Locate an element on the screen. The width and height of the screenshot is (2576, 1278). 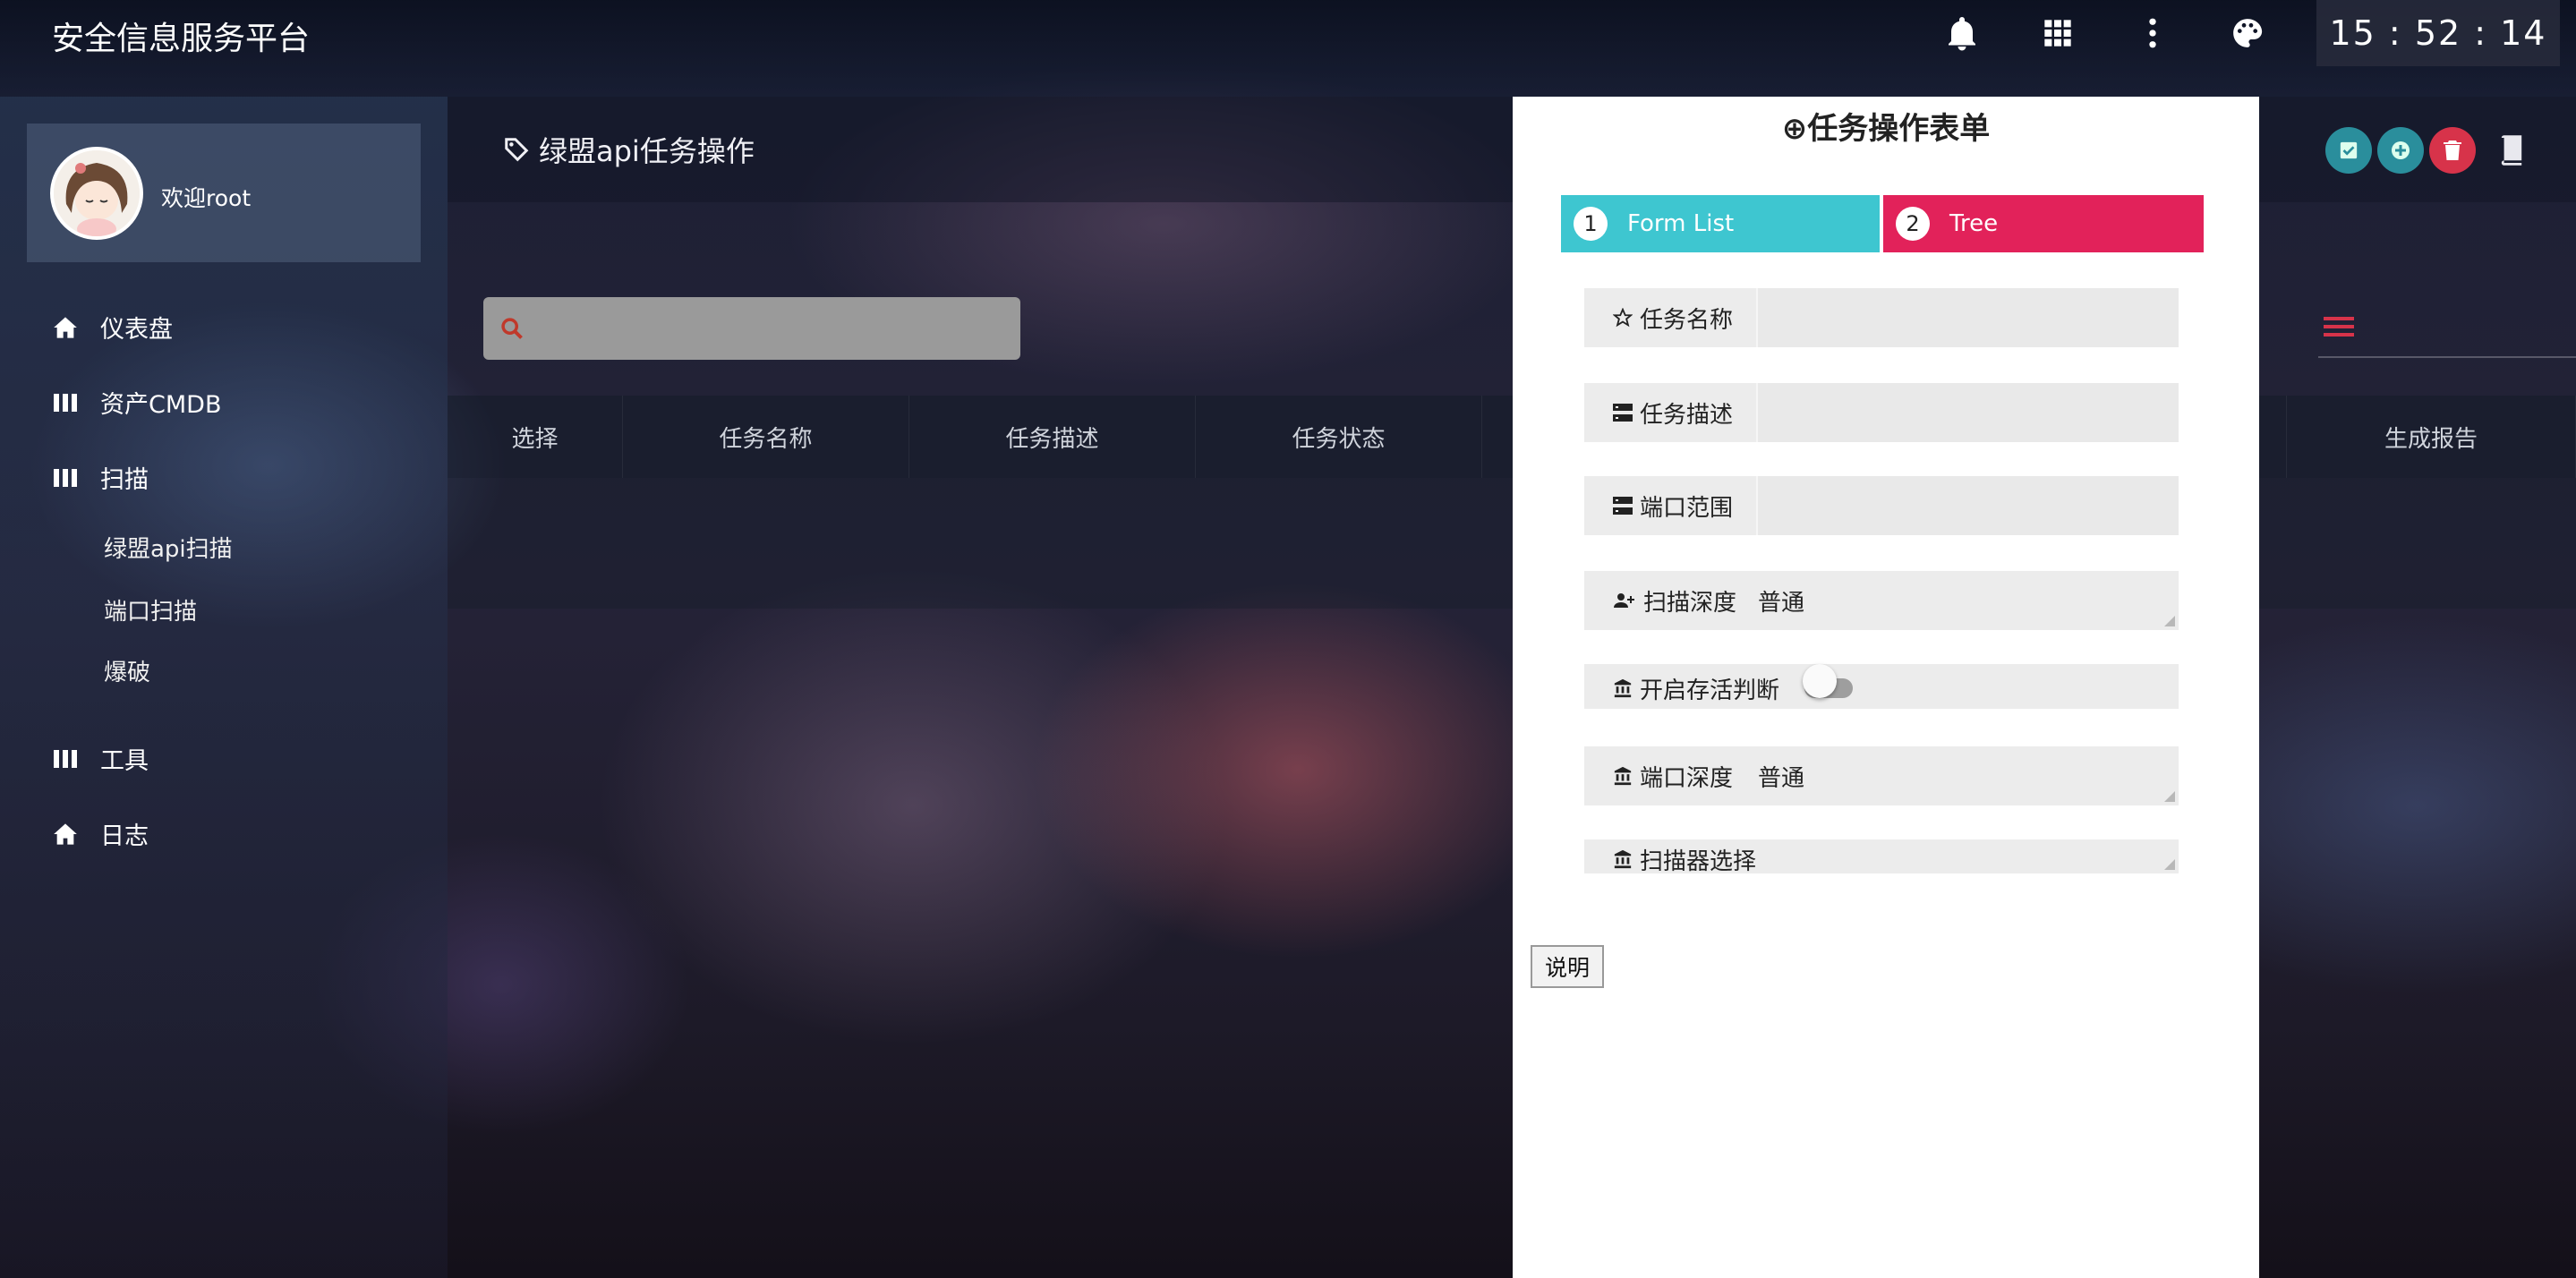
delete-button is located at coordinates (2452, 150).